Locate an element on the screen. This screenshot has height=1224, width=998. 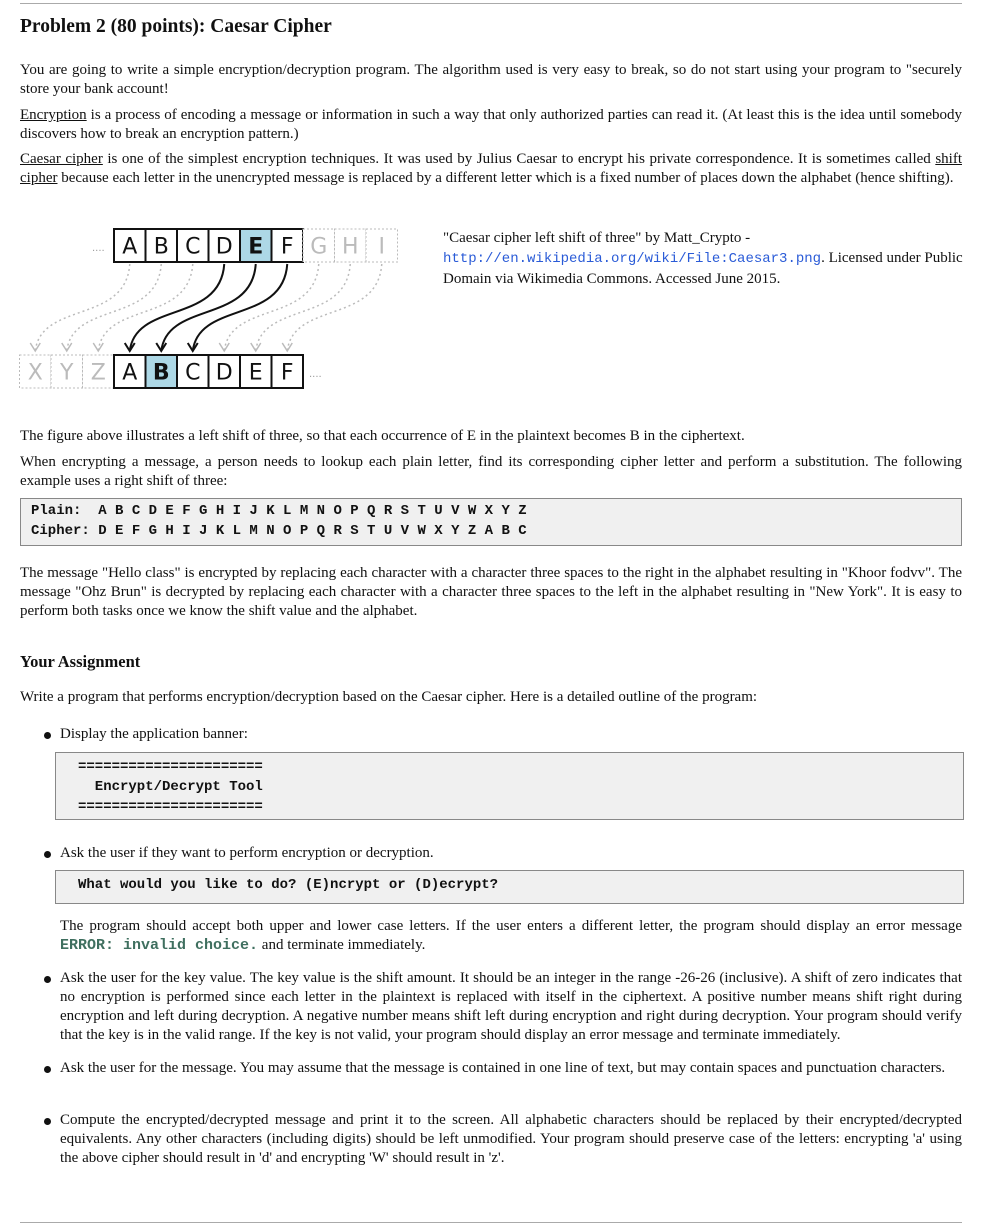
plain-gray-letter: G is located at coordinates (318, 247).